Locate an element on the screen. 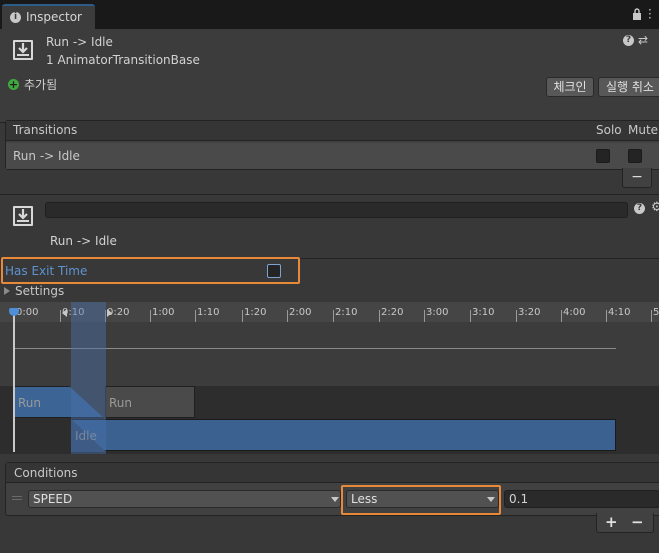 This screenshot has height=553, width=659. condition-value-field: 0.1 is located at coordinates (581, 499).